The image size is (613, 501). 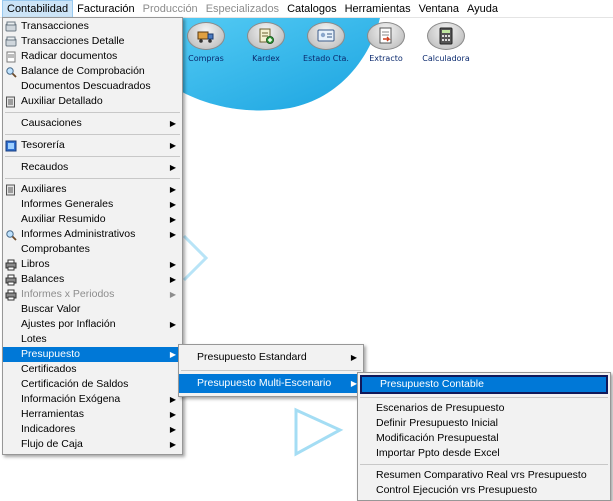 I want to click on toolbar-button-extracto: Extracto, so click(x=386, y=44).